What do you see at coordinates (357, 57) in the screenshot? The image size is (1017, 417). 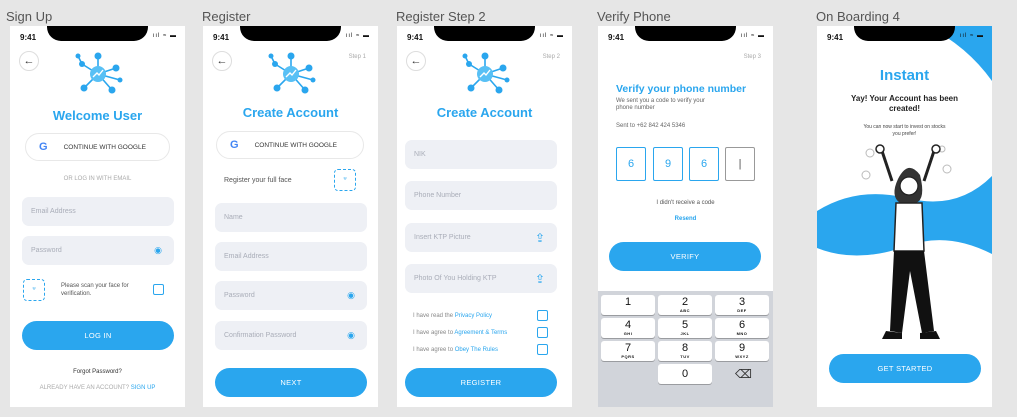 I see `step-indicator: Step 1` at bounding box center [357, 57].